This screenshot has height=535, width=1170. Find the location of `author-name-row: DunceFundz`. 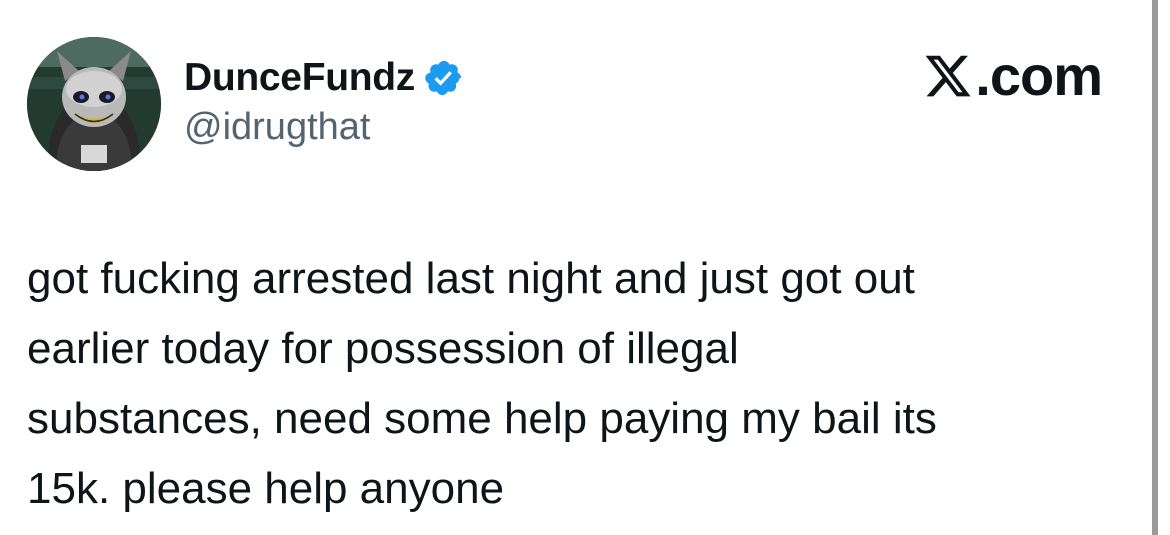

author-name-row: DunceFundz is located at coordinates (324, 78).